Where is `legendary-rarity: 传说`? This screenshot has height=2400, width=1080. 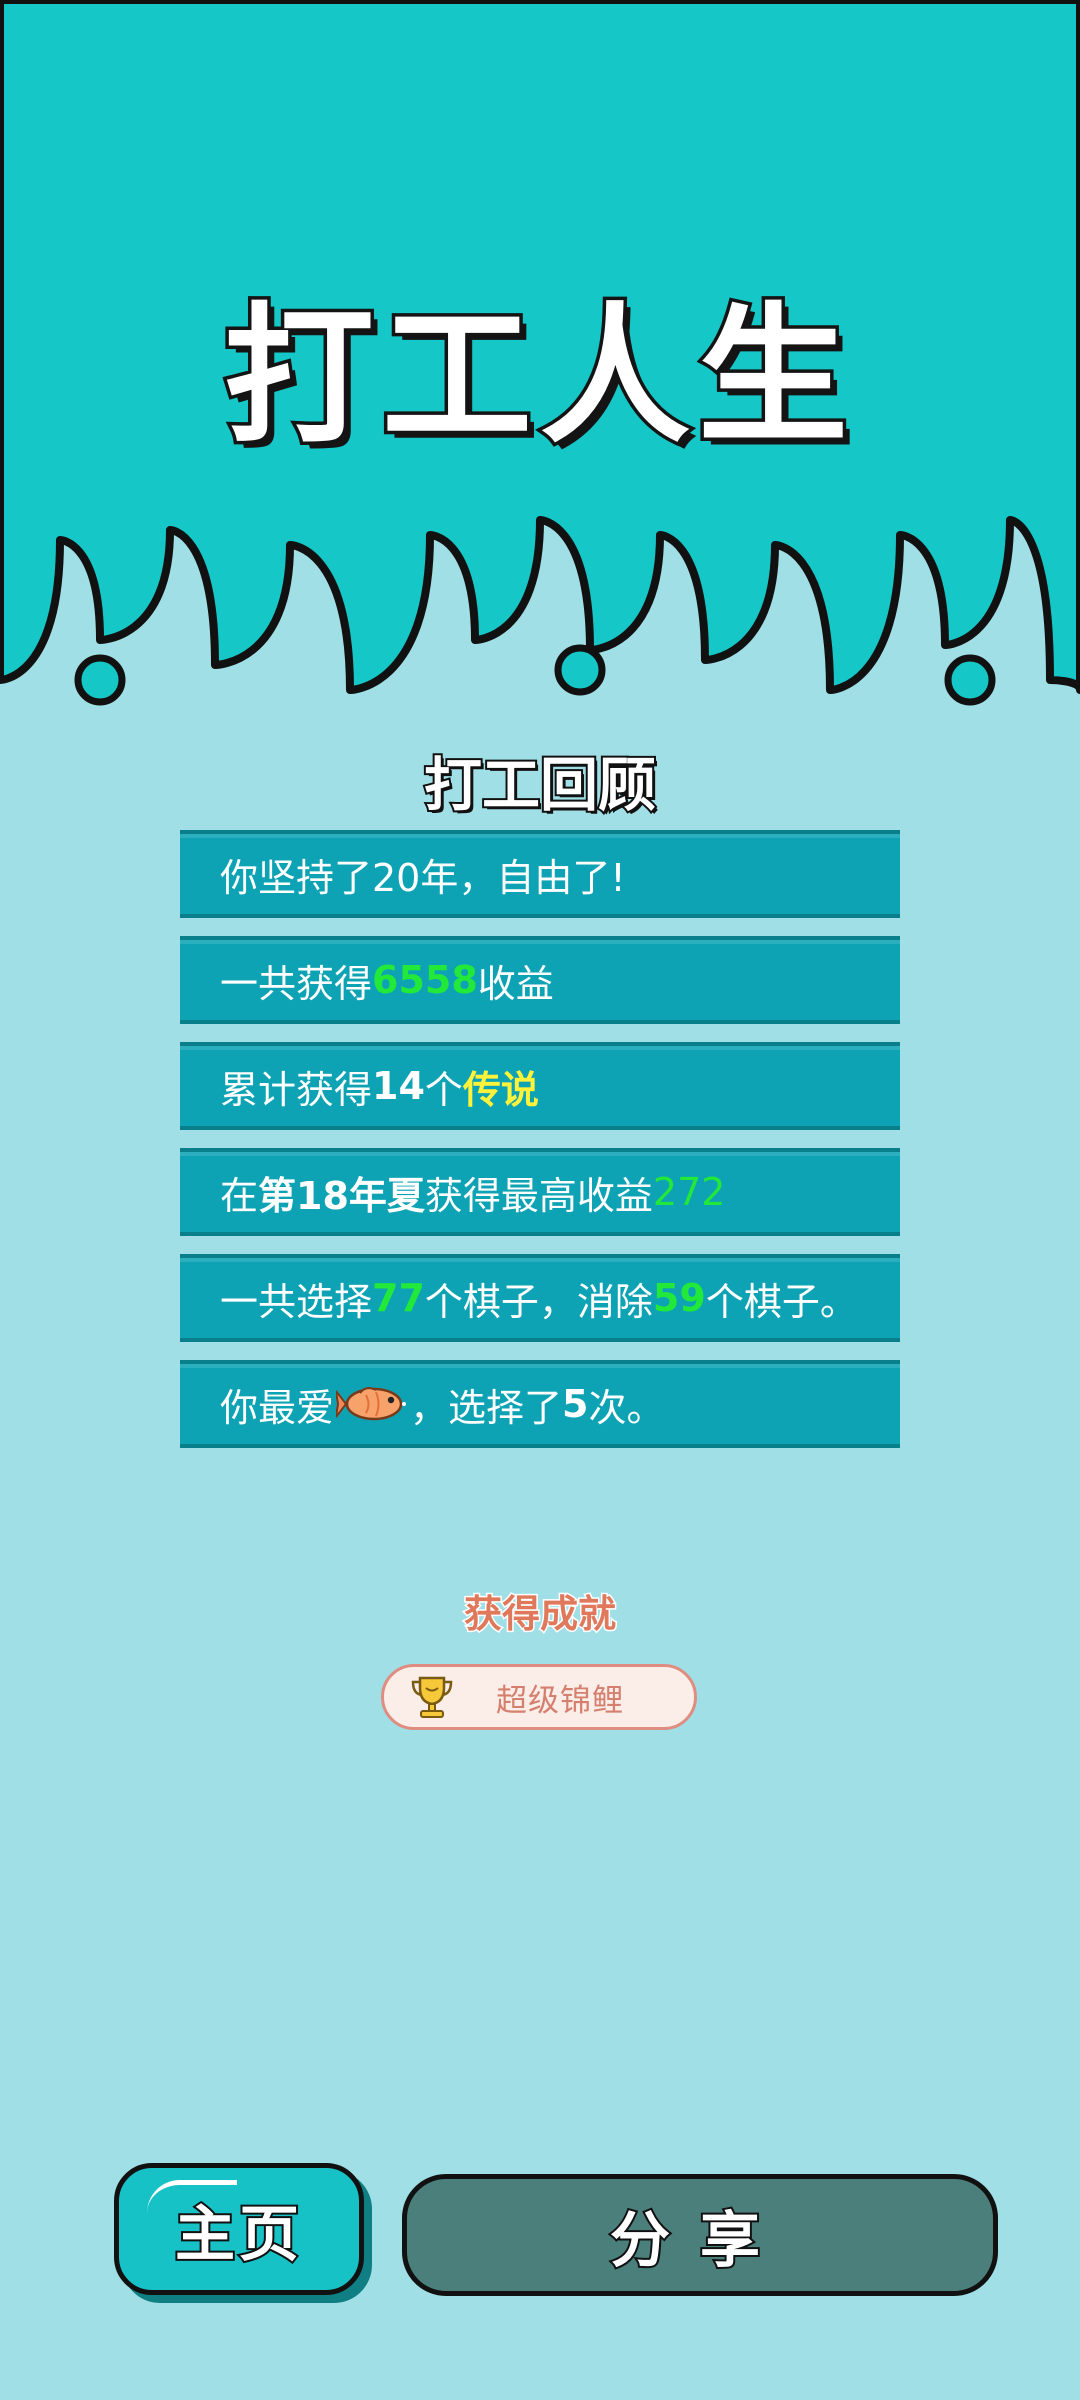 legendary-rarity: 传说 is located at coordinates (500, 1089).